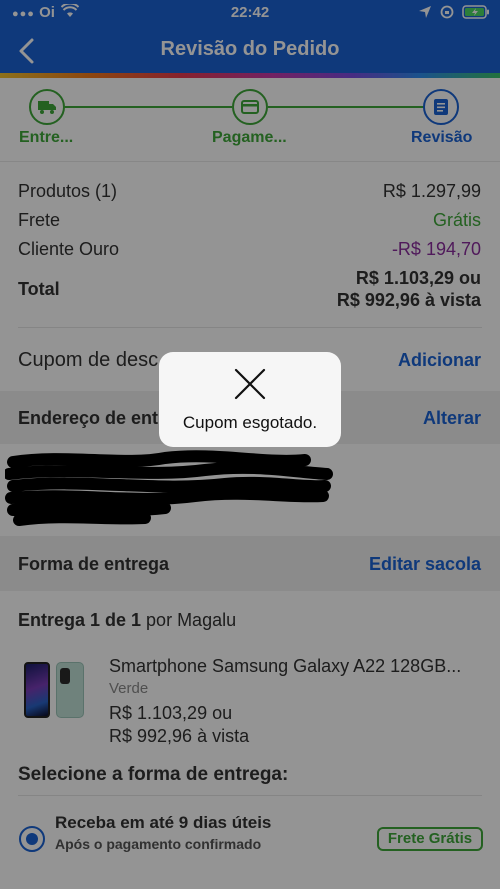 The height and width of the screenshot is (889, 500). I want to click on coupon-toast: Cupom esgotado., so click(250, 399).